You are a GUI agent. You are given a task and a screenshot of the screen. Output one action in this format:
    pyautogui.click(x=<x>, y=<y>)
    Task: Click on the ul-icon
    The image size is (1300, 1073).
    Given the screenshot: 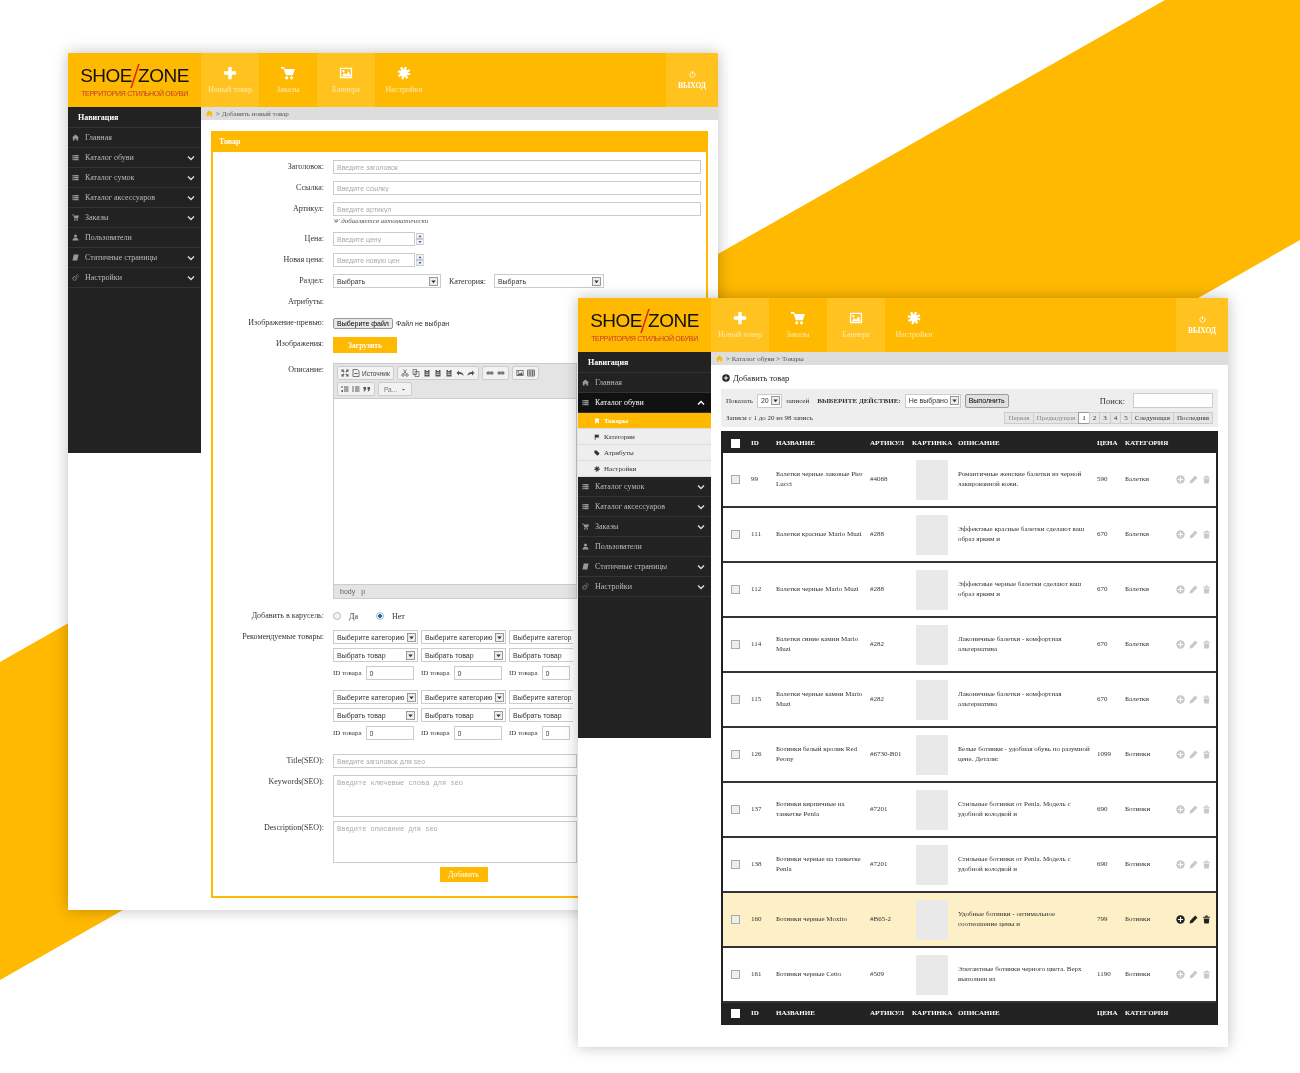 What is the action you would take?
    pyautogui.click(x=356, y=389)
    